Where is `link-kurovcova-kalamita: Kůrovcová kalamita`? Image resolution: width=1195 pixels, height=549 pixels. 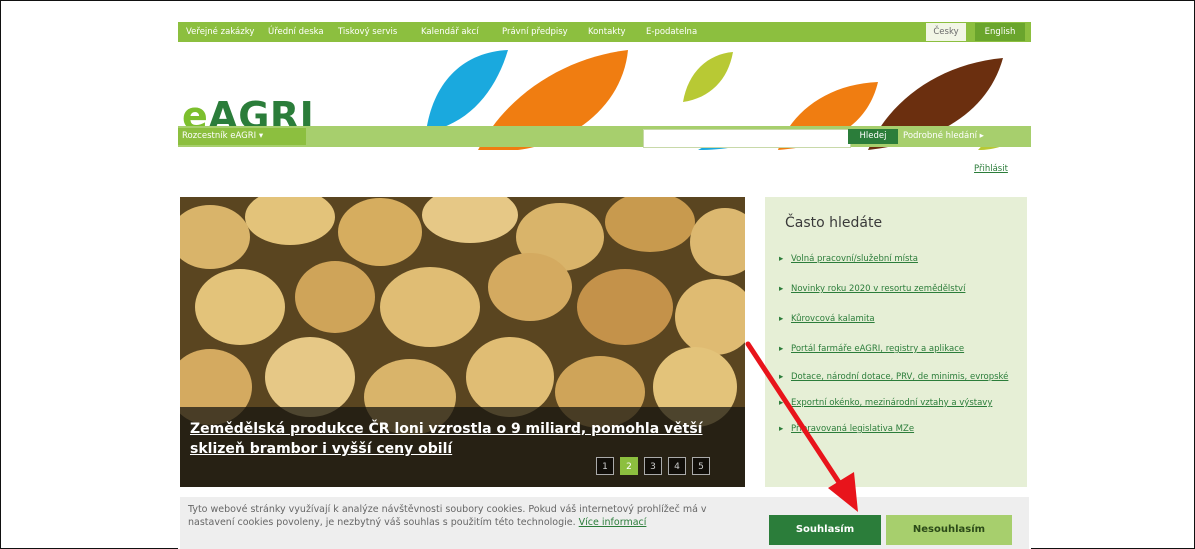 link-kurovcova-kalamita: Kůrovcová kalamita is located at coordinates (899, 319).